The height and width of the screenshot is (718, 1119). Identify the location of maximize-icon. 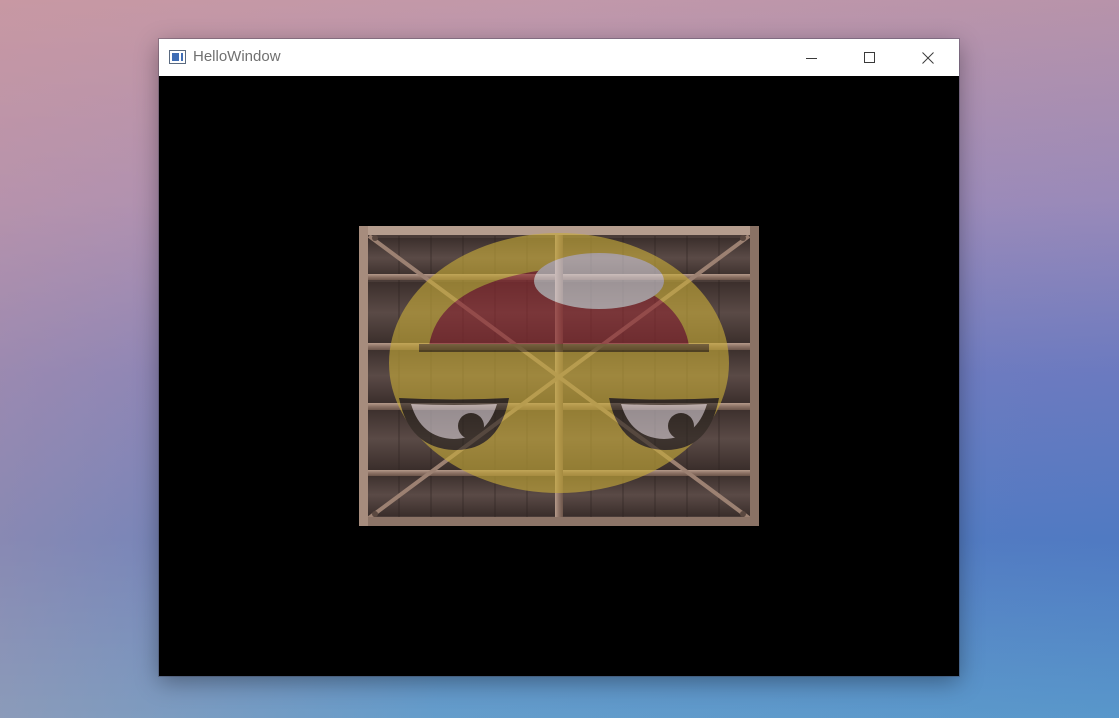
(869, 57).